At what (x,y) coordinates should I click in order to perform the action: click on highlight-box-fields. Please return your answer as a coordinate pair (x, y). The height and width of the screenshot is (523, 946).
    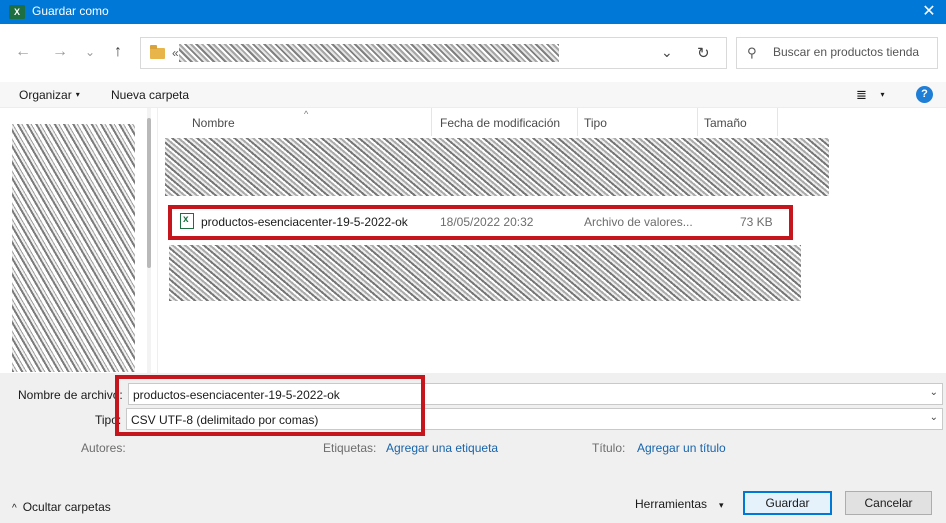
    Looking at the image, I should click on (270, 405).